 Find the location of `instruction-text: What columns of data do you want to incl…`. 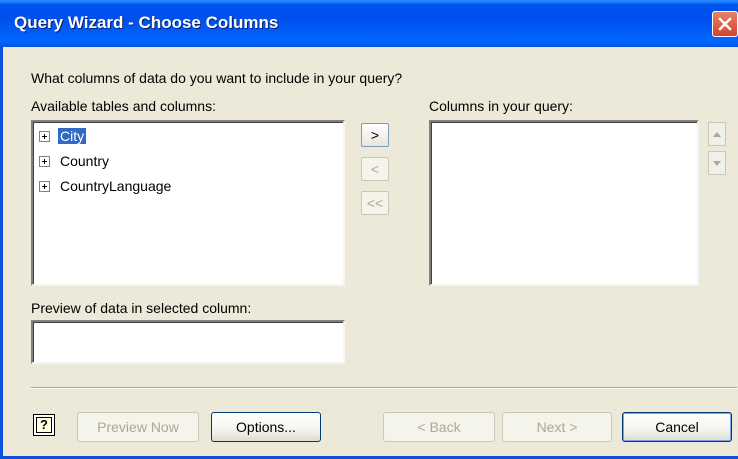

instruction-text: What columns of data do you want to incl… is located at coordinates (217, 78).